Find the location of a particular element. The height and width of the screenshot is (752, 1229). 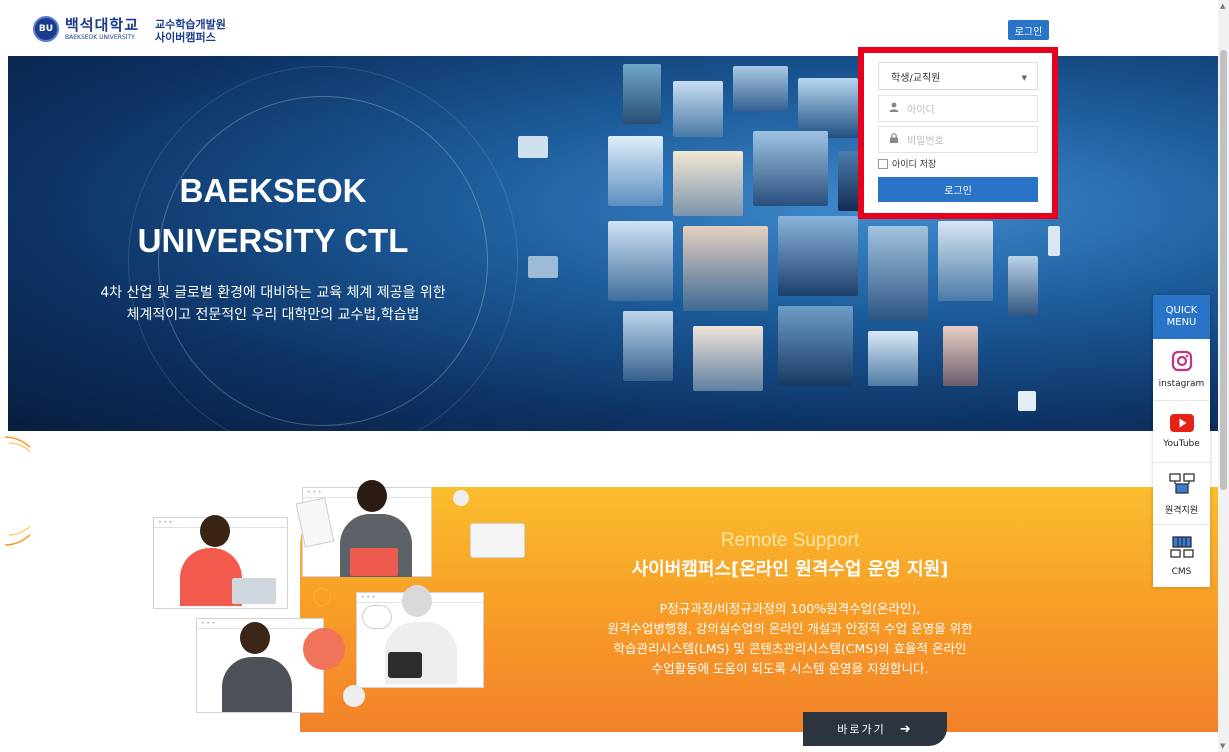

quick-menu-title-line1: QUICK is located at coordinates (1181, 310).